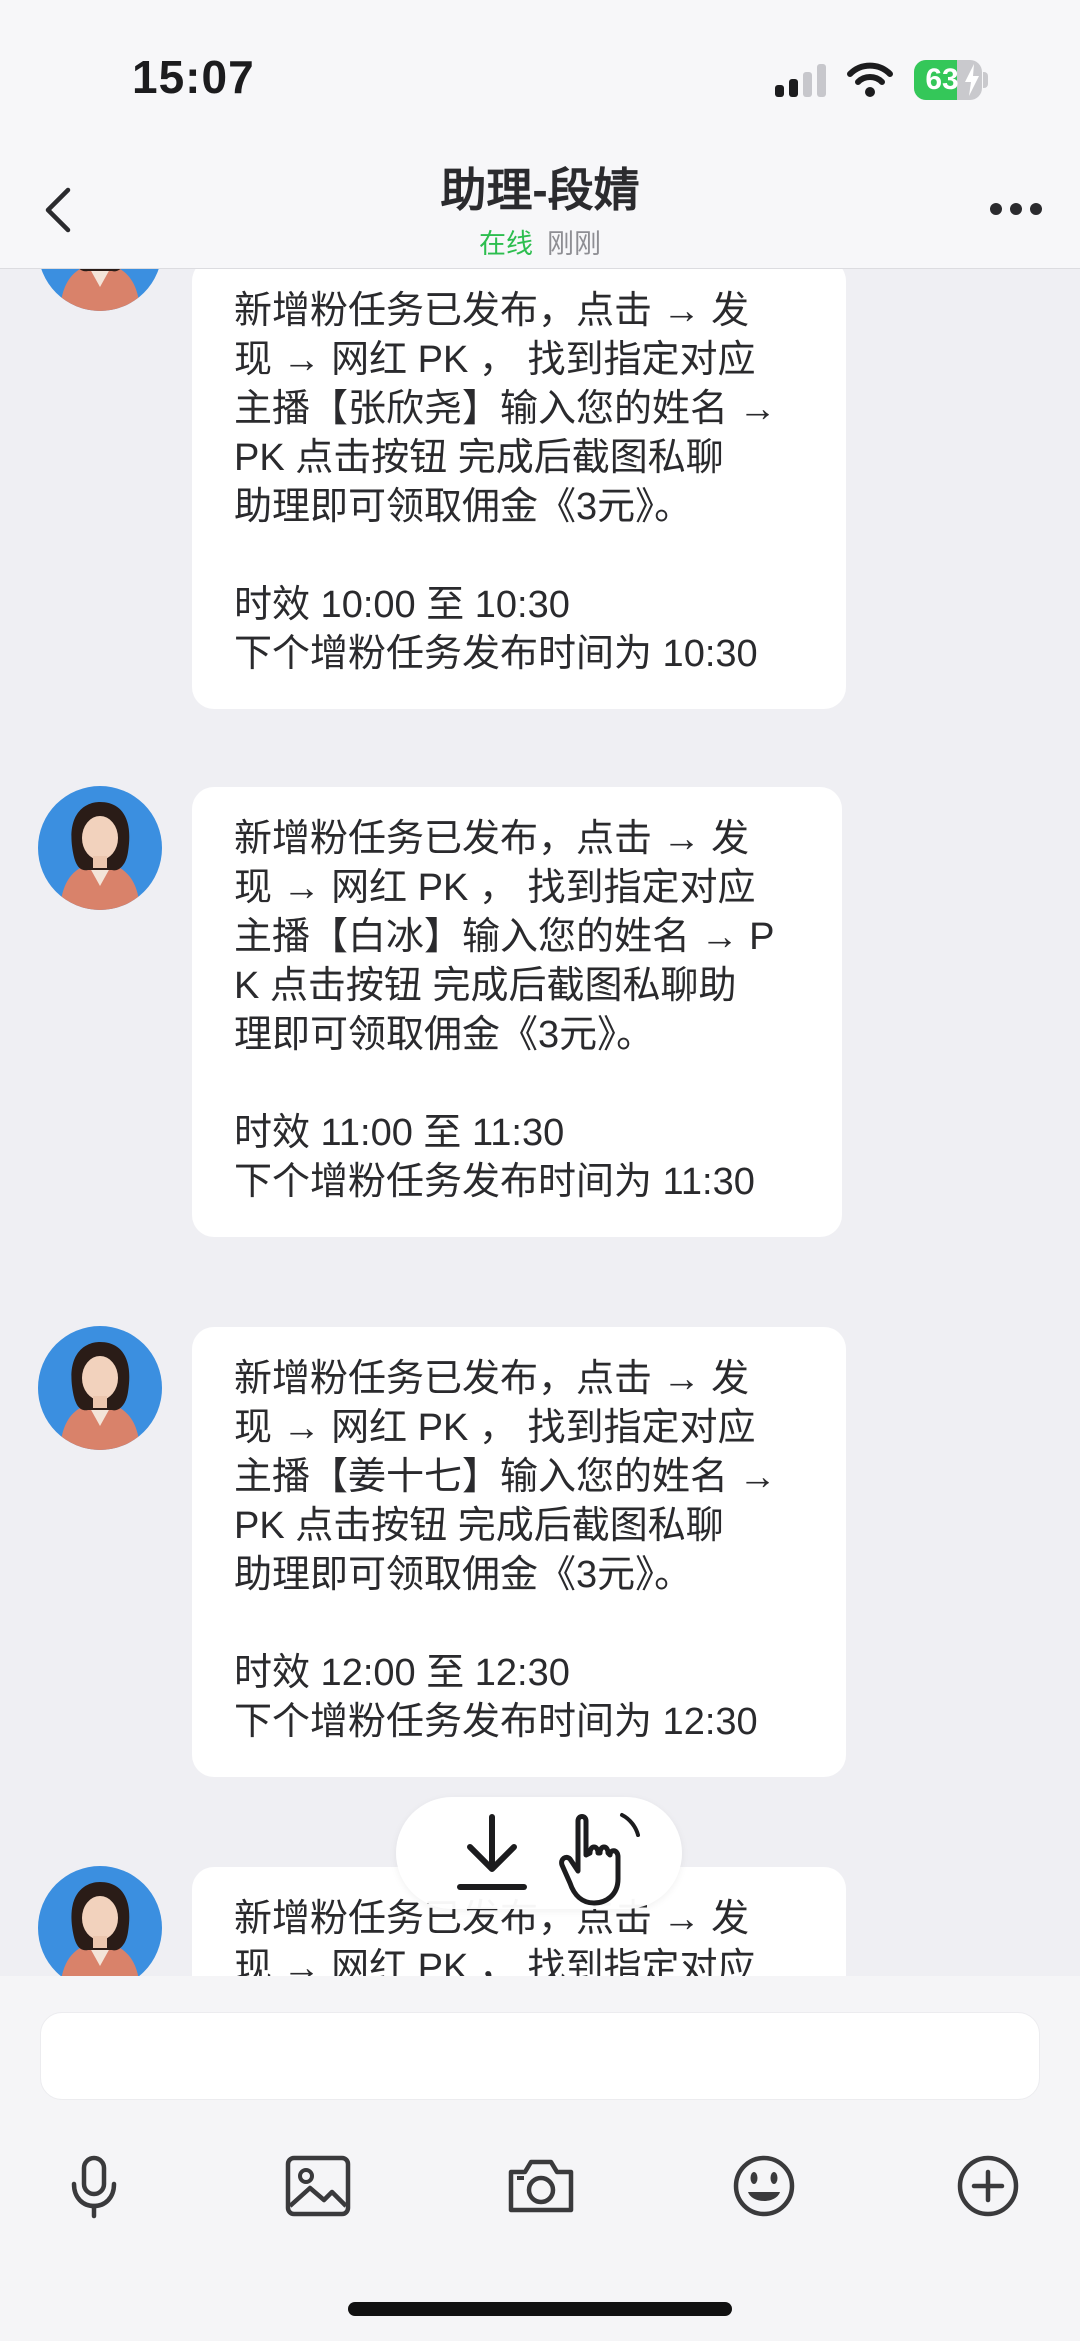 This screenshot has width=1080, height=2341. I want to click on battery-percent: 63, so click(942, 79).